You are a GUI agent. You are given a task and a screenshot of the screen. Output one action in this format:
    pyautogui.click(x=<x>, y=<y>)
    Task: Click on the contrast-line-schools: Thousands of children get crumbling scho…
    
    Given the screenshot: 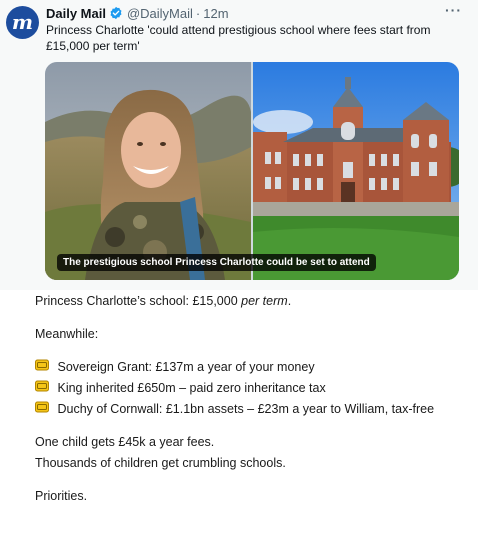 What is the action you would take?
    pyautogui.click(x=160, y=463)
    